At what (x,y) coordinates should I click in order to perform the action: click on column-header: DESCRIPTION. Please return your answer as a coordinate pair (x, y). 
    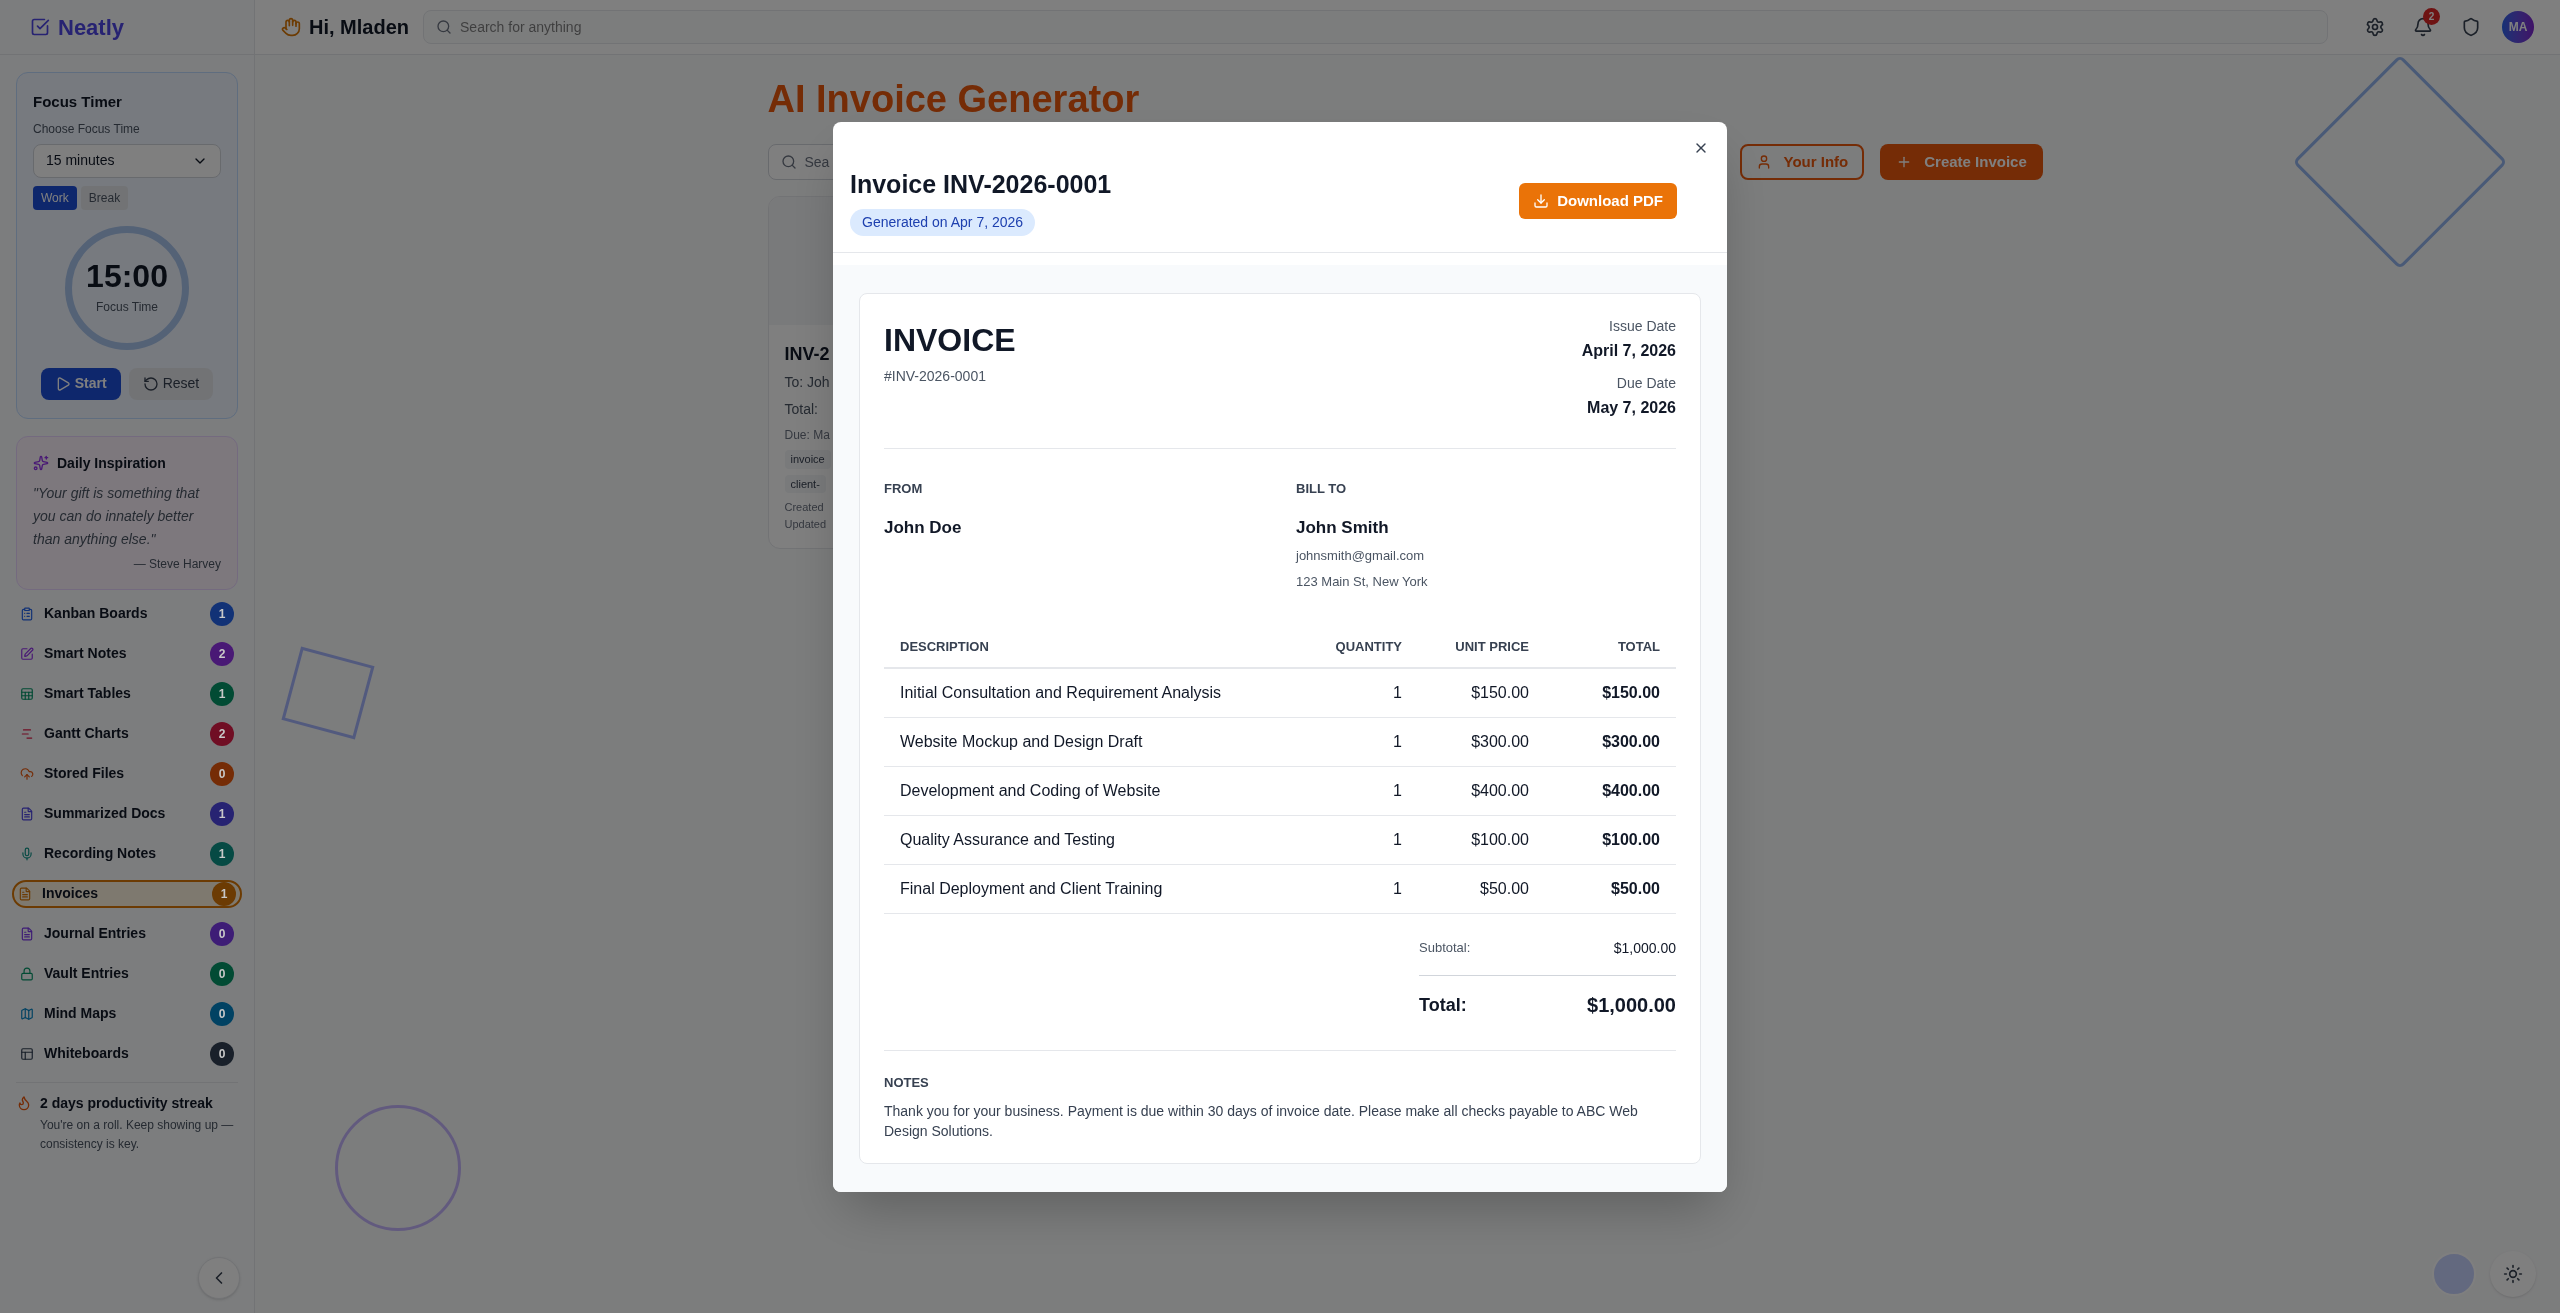
    Looking at the image, I should click on (945, 647).